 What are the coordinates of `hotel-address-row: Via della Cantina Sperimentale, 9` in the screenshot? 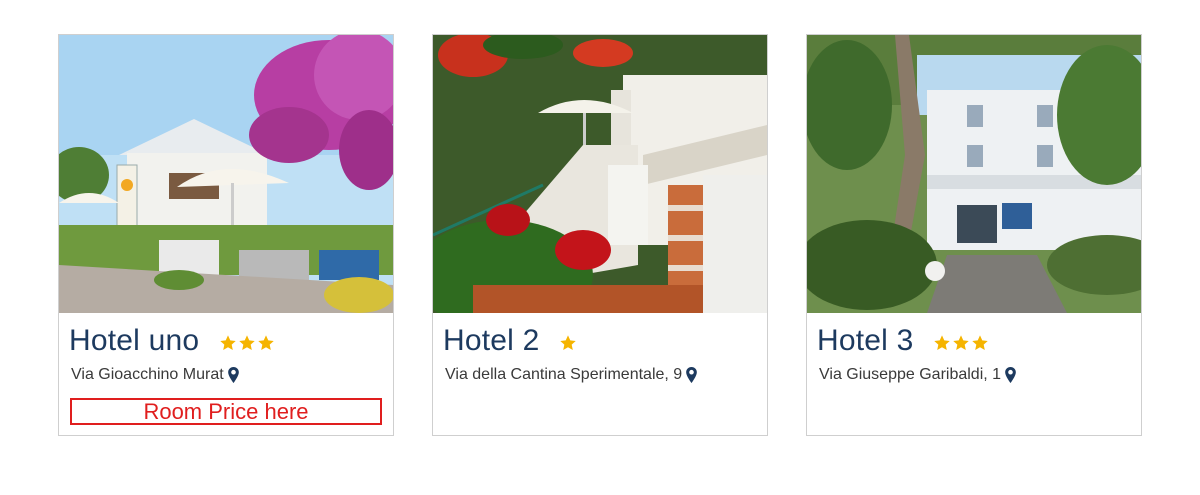 It's located at (571, 375).